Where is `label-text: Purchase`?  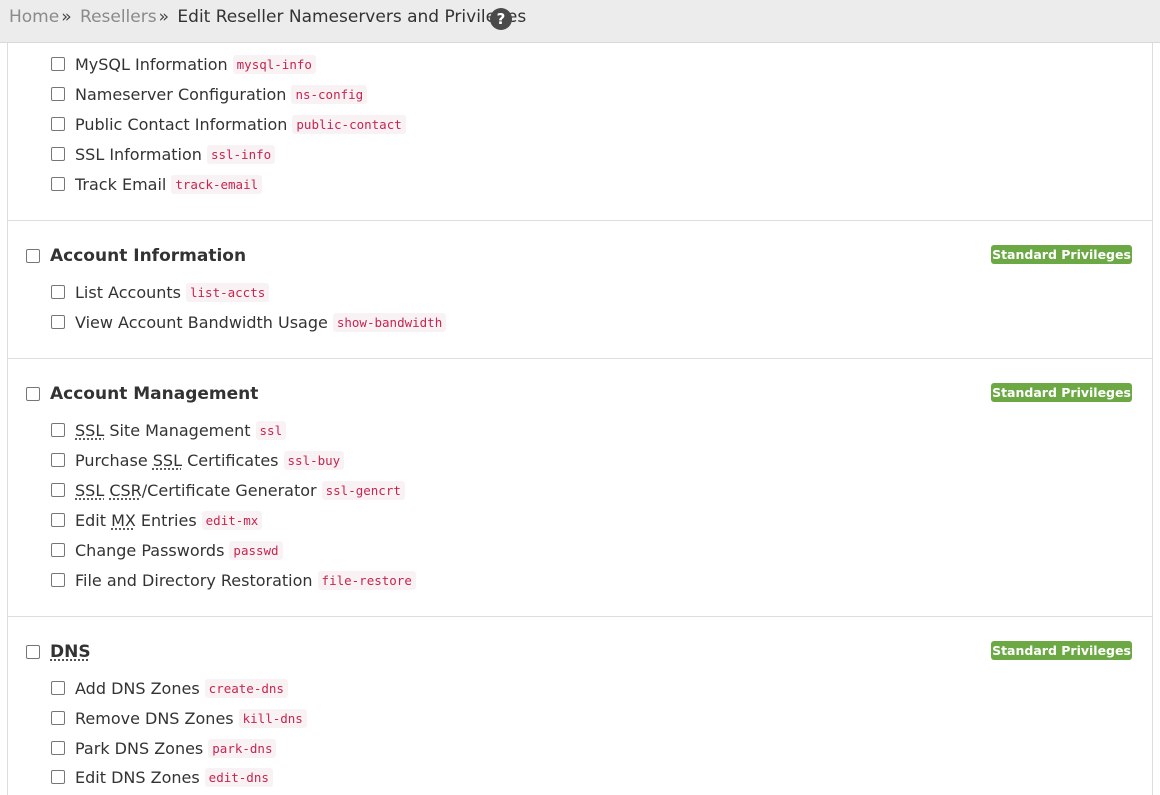
label-text: Purchase is located at coordinates (114, 460).